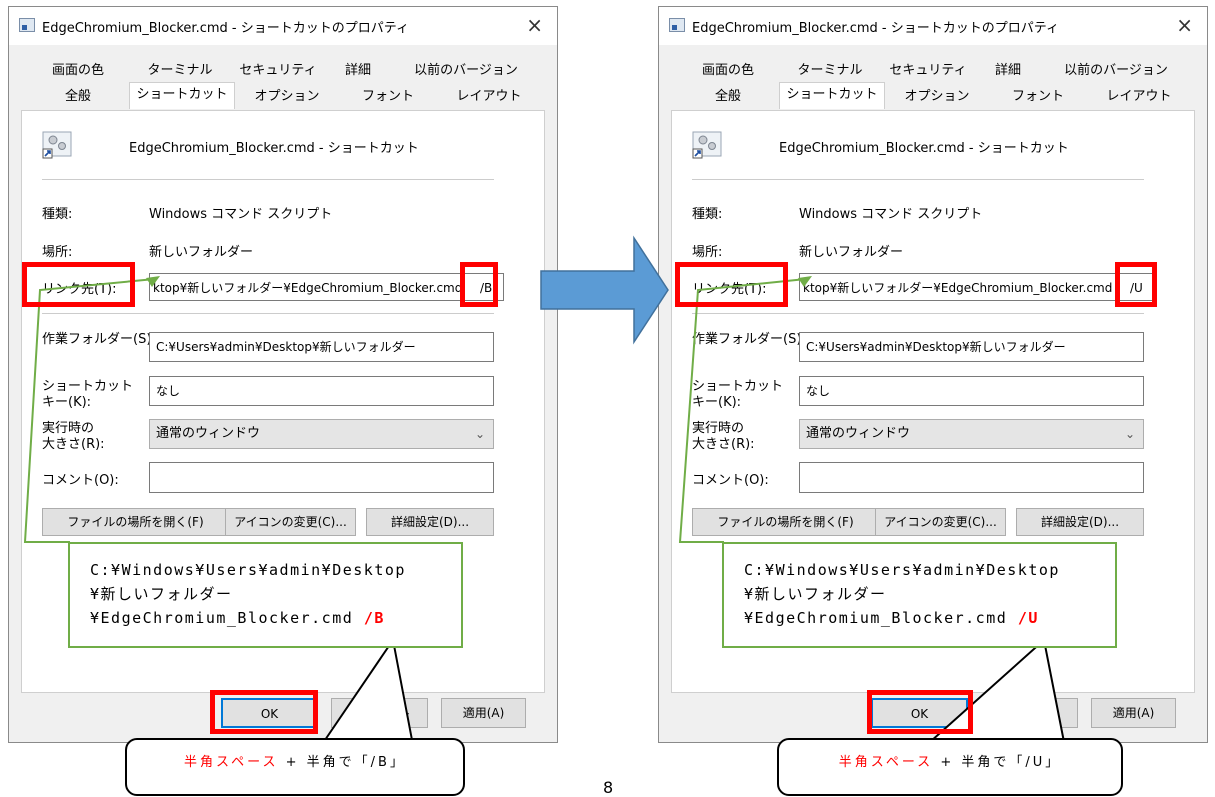 The width and height of the screenshot is (1215, 797). I want to click on note-switch: /B, so click(374, 618).